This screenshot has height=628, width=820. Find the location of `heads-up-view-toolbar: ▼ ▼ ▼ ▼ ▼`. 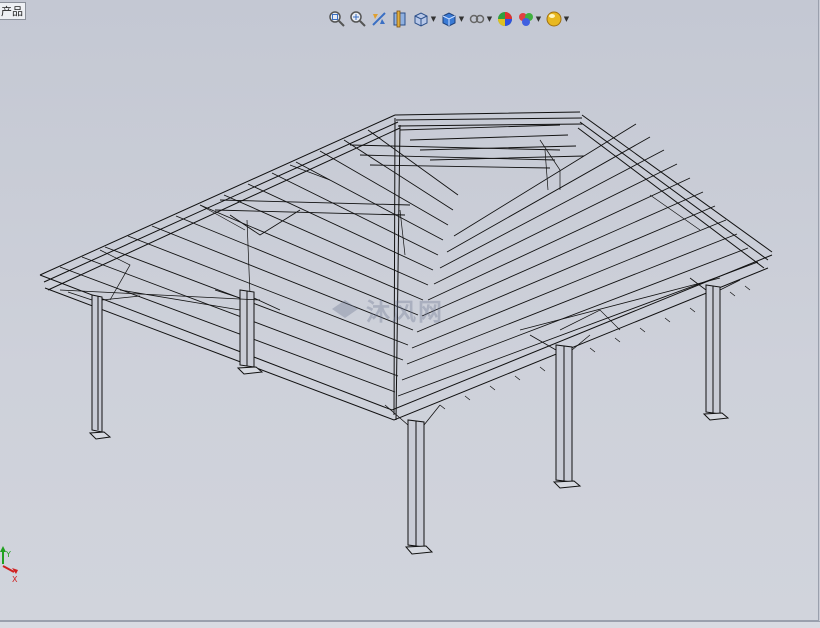

heads-up-view-toolbar: ▼ ▼ ▼ ▼ ▼ is located at coordinates (448, 19).